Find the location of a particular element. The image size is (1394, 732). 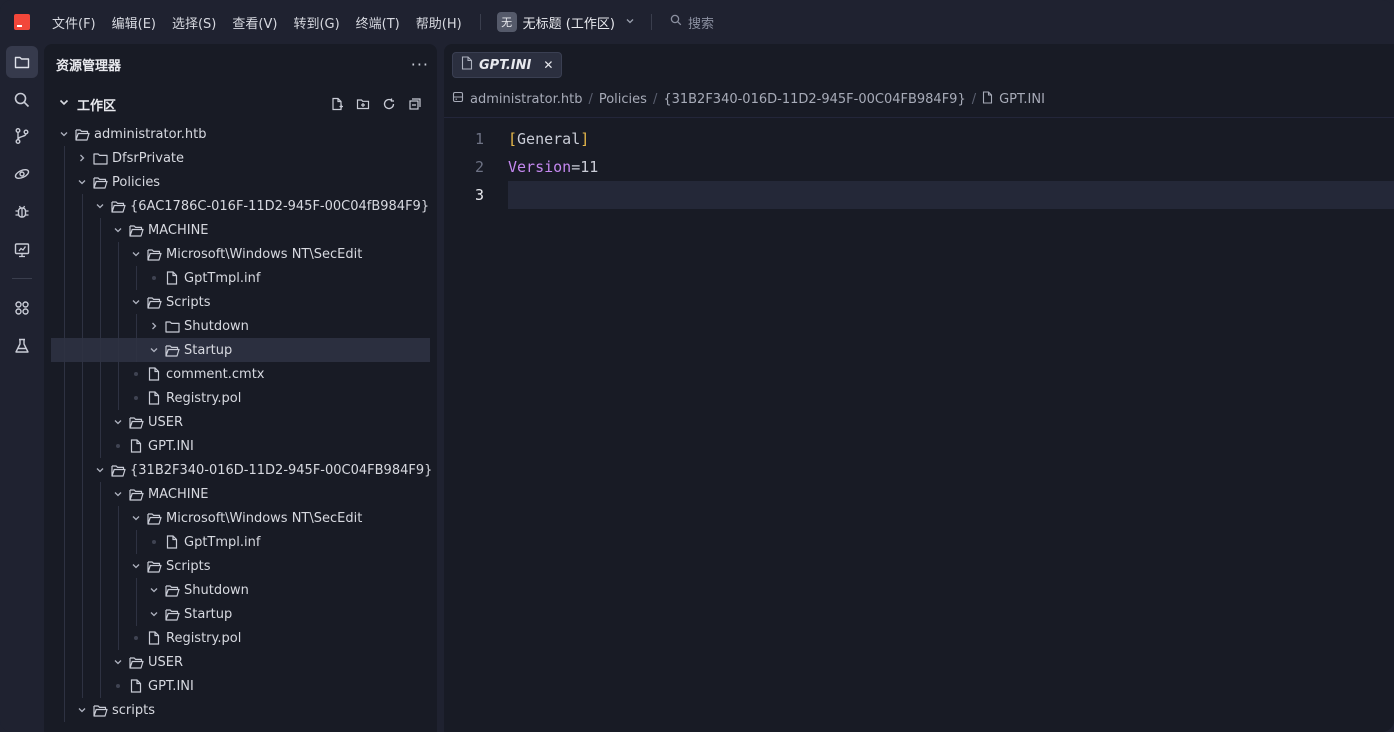

current-line-highlight is located at coordinates (951, 195).